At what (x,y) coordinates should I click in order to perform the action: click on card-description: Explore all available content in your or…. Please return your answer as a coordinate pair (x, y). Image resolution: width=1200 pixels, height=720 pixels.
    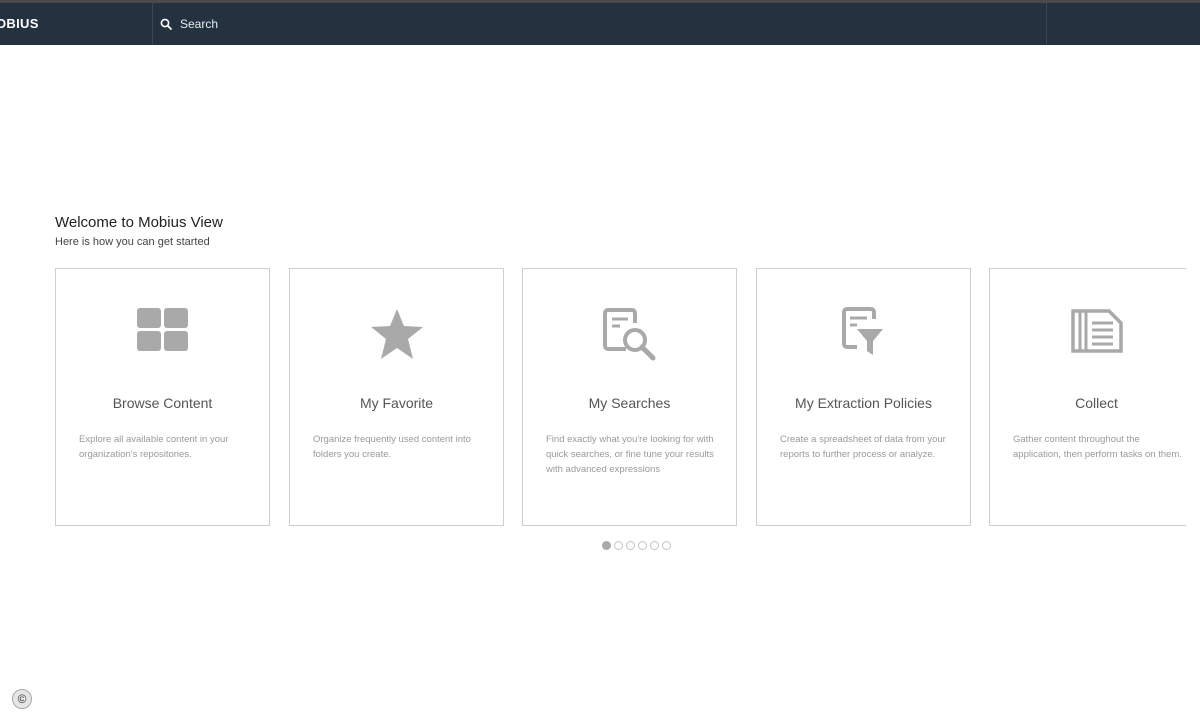
    Looking at the image, I should click on (154, 447).